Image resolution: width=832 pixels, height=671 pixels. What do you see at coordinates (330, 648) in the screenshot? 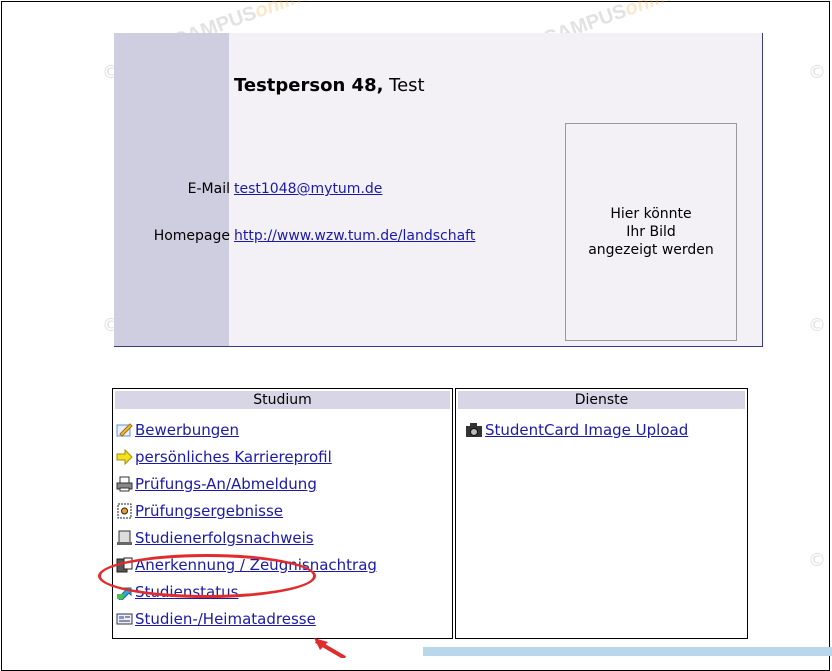
I see `red-pointer-arrow-icon` at bounding box center [330, 648].